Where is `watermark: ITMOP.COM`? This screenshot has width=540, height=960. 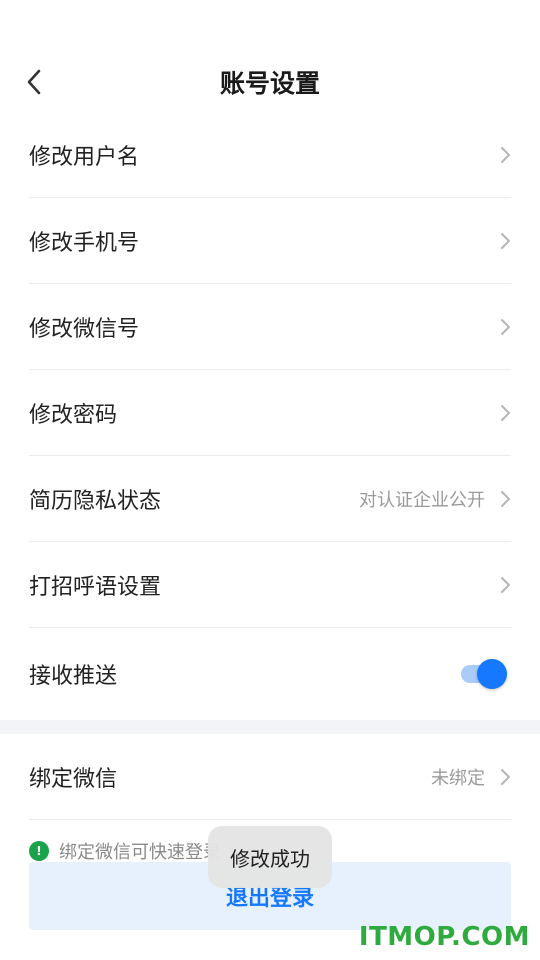 watermark: ITMOP.COM is located at coordinates (444, 937).